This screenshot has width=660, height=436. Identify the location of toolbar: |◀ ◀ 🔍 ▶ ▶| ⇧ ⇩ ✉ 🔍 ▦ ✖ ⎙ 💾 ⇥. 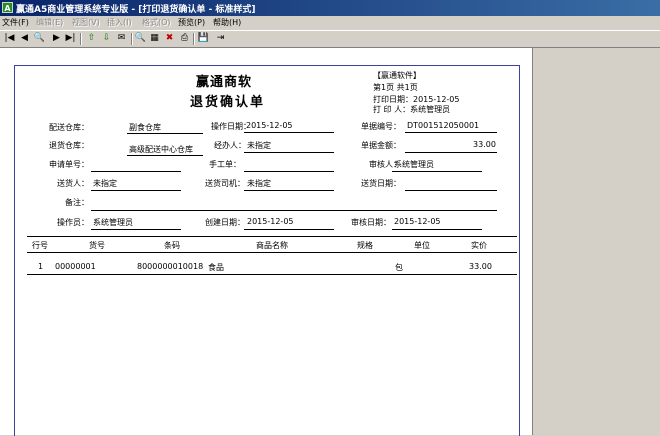
(330, 39).